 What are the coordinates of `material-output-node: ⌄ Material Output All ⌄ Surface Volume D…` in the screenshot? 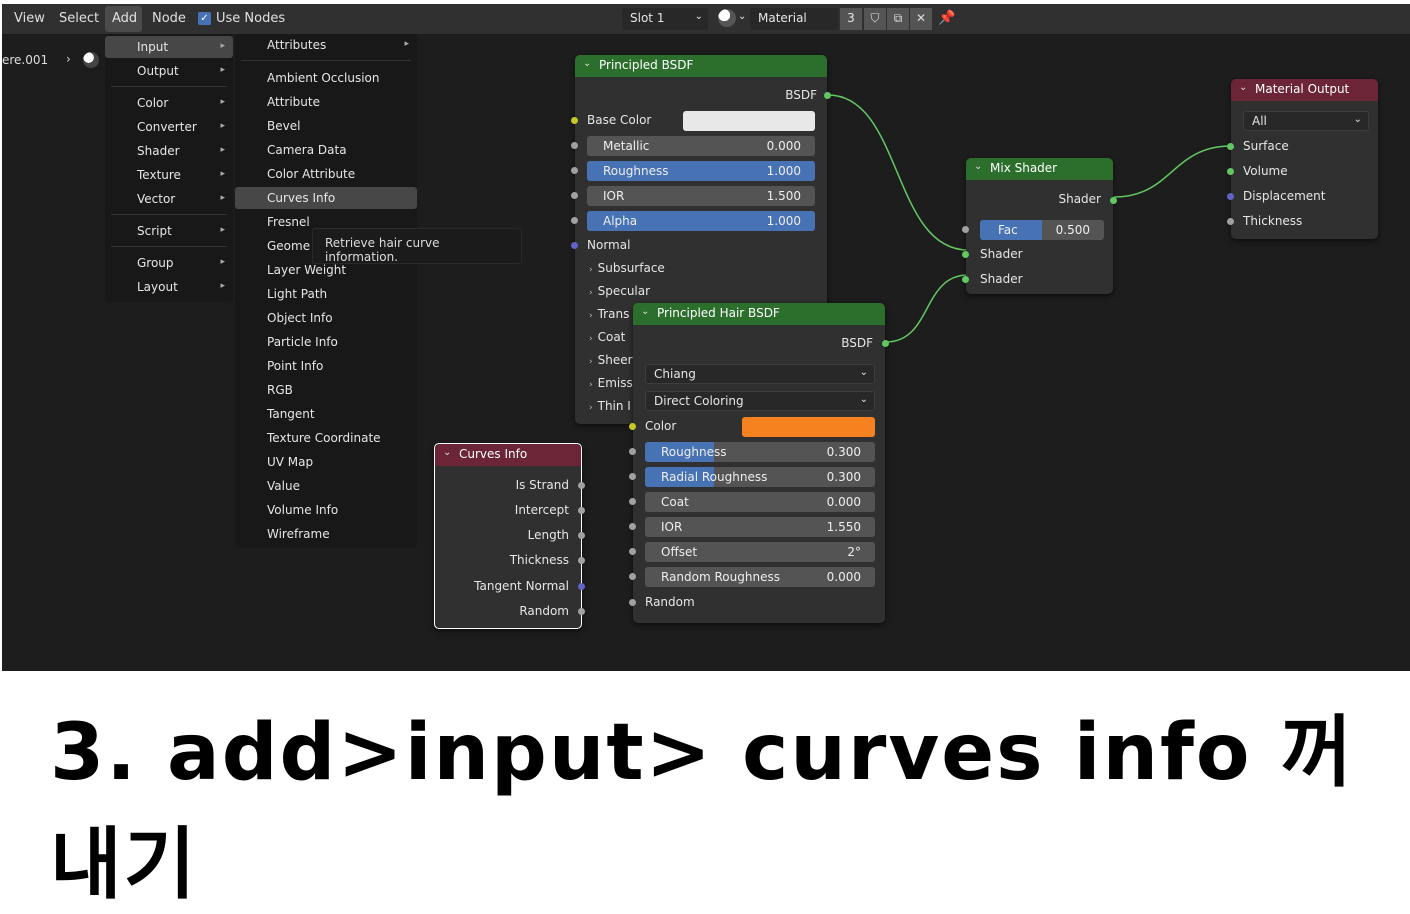 It's located at (1302, 159).